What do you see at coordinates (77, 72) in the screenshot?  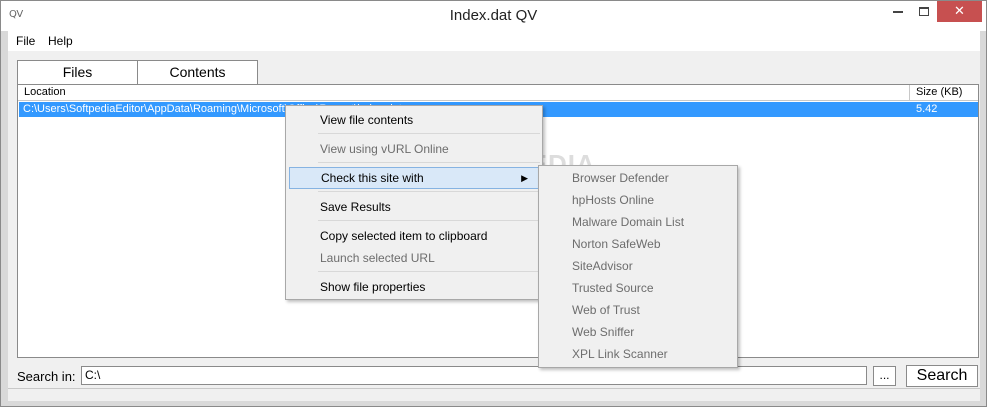 I see `tab-files: Files` at bounding box center [77, 72].